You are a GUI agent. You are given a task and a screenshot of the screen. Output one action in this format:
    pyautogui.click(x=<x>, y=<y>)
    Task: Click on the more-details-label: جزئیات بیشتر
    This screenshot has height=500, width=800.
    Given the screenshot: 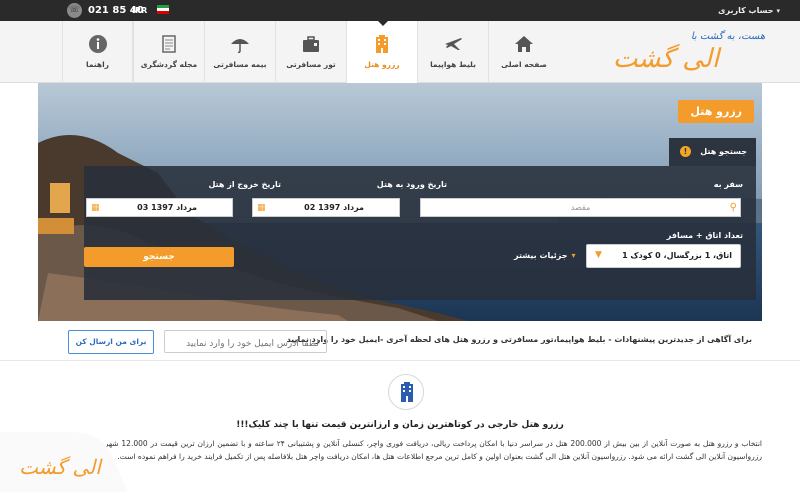 What is the action you would take?
    pyautogui.click(x=541, y=255)
    